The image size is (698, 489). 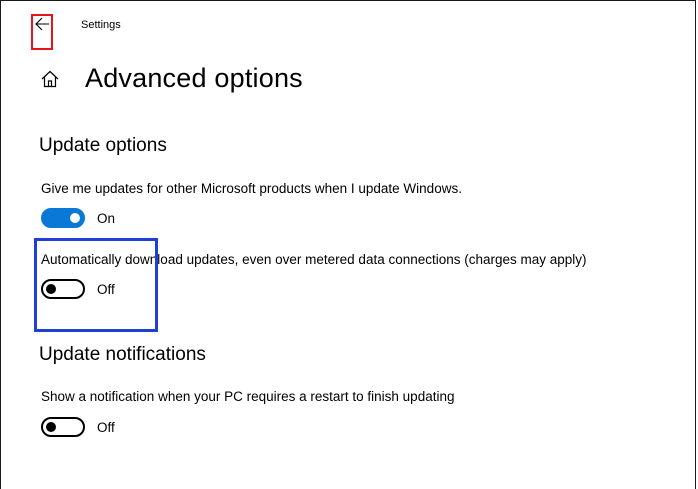 I want to click on microsoft-products-toggle, so click(x=63, y=218).